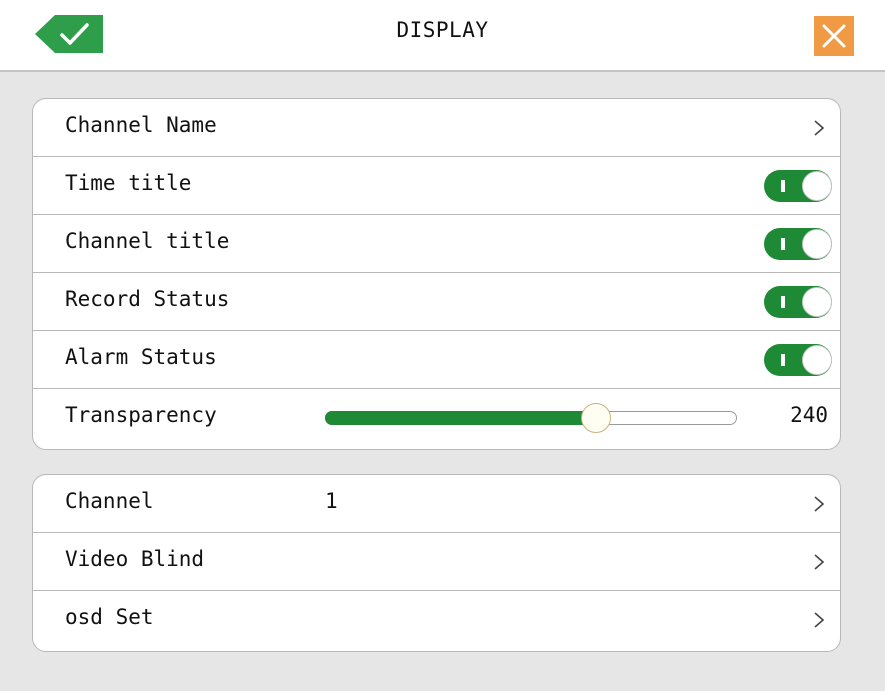  I want to click on time-title-toggle, so click(798, 186).